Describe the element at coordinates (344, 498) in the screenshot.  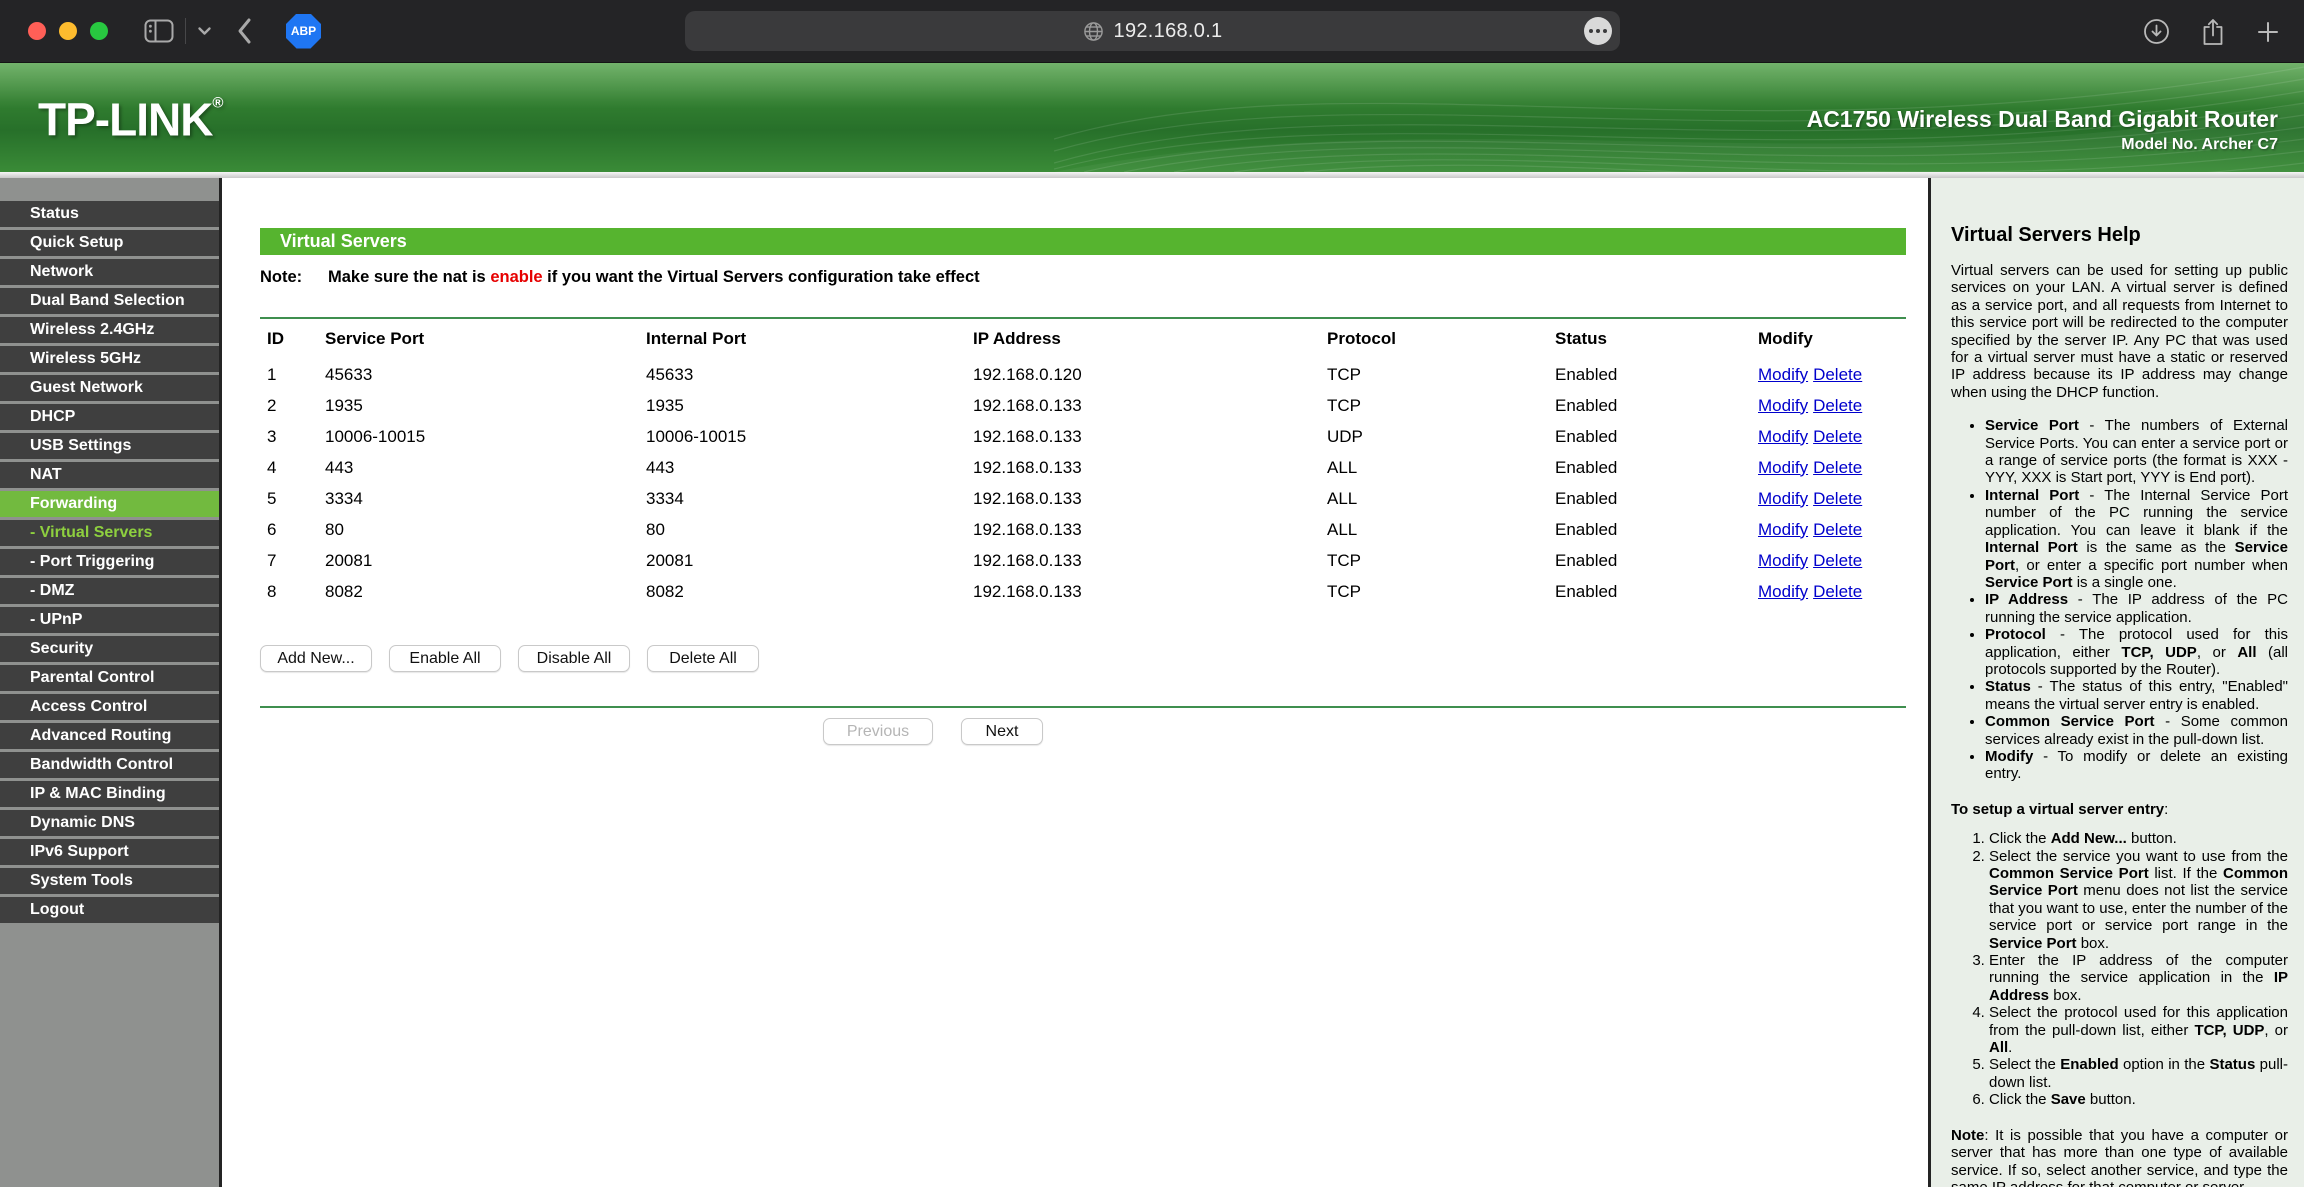
I see `cell-service-port: 3334` at that location.